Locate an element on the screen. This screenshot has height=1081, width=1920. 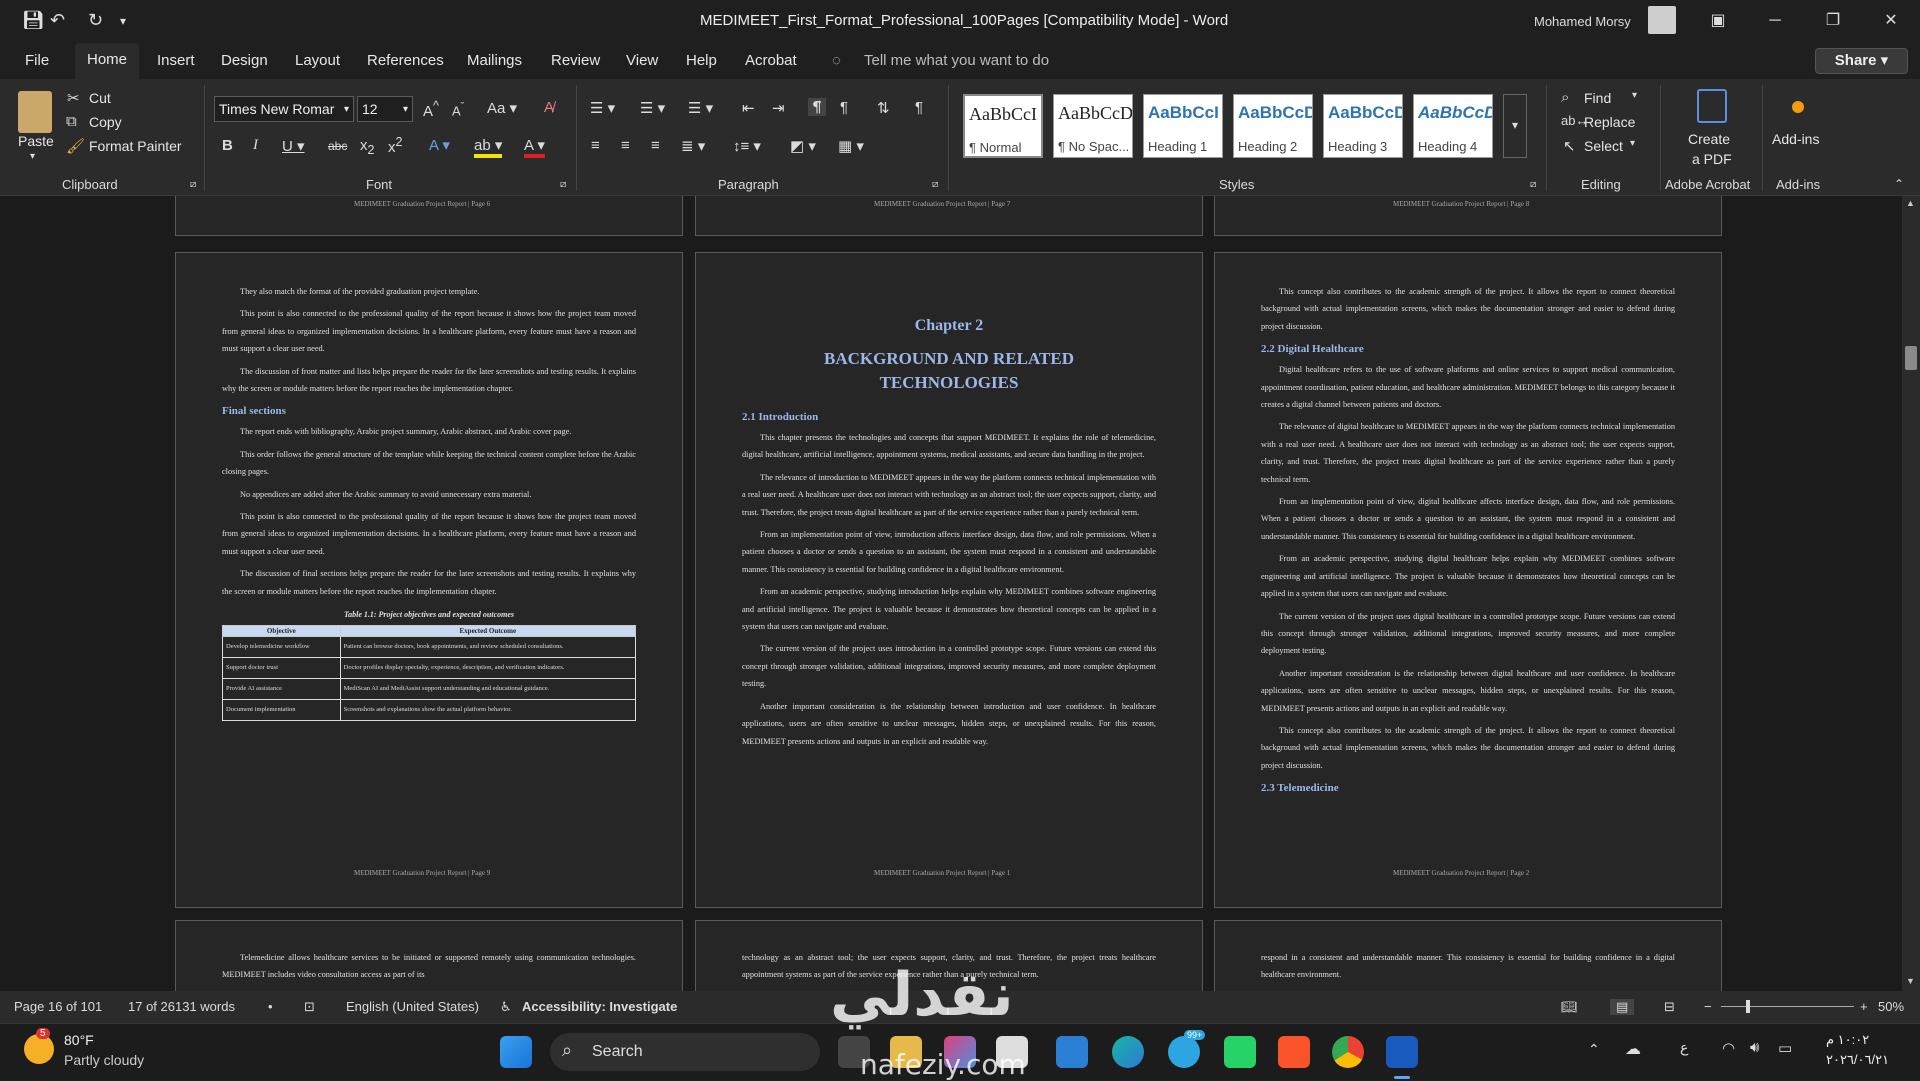
collapse-ribbon-icon: ⌃ is located at coordinates (1899, 184).